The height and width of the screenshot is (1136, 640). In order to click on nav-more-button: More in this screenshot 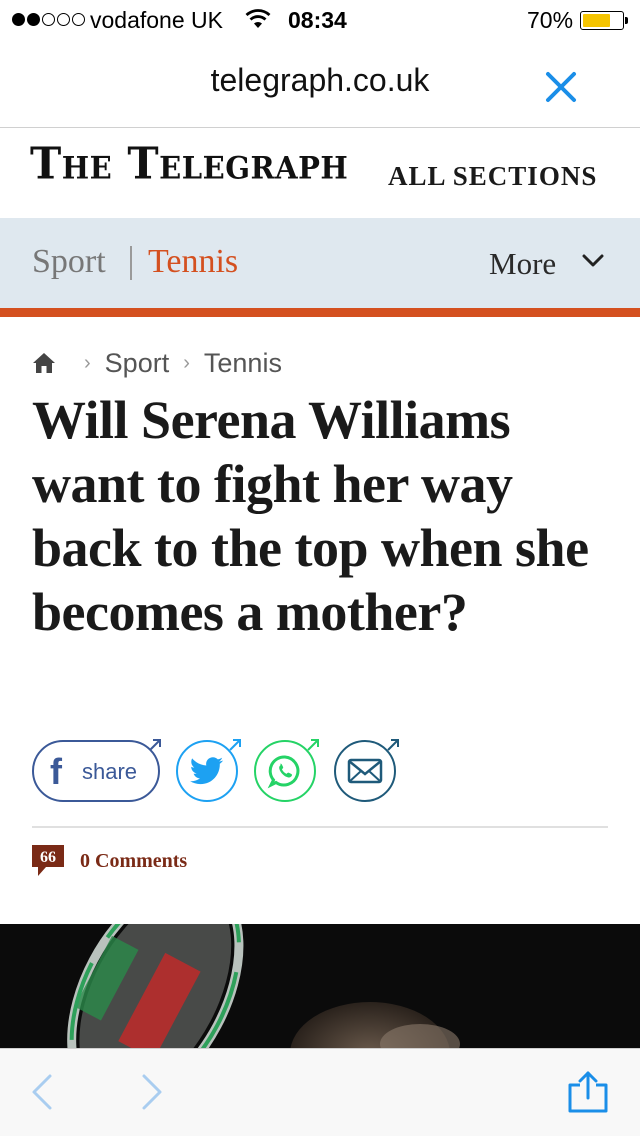, I will do `click(522, 264)`.